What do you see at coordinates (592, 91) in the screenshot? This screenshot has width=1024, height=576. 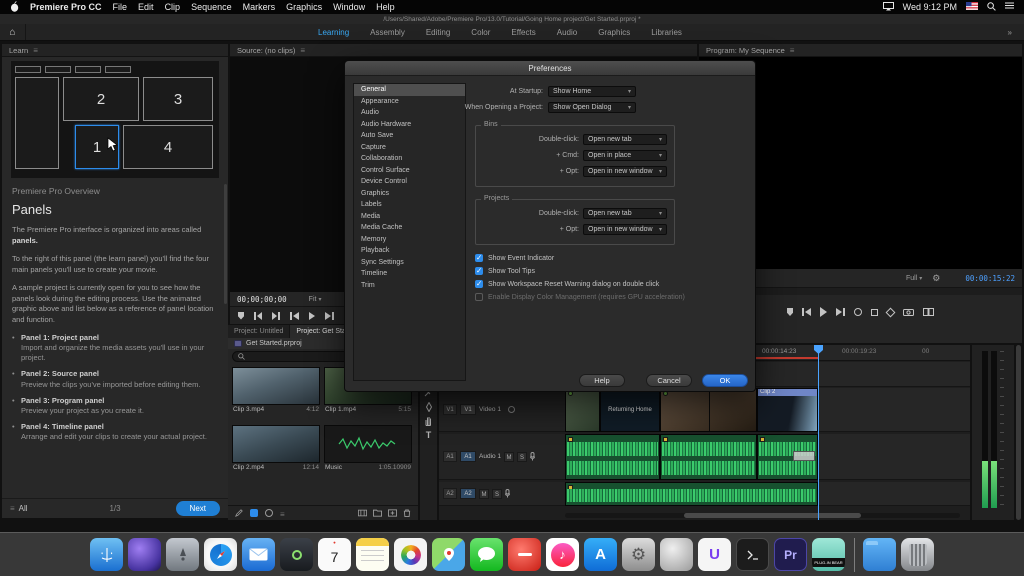 I see `at-startup-select: Show Home` at bounding box center [592, 91].